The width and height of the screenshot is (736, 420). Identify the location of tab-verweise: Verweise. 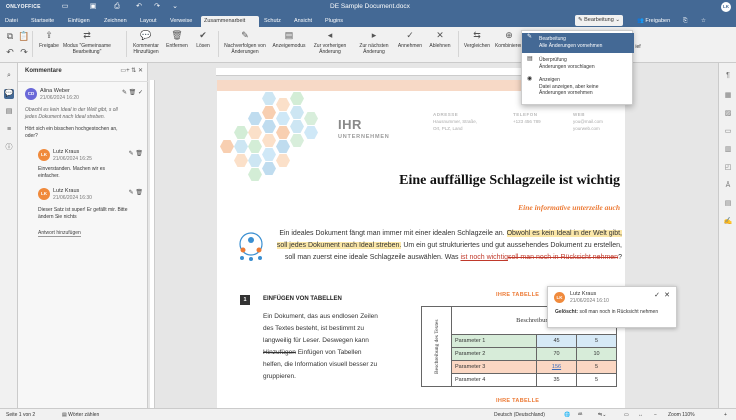
(181, 21).